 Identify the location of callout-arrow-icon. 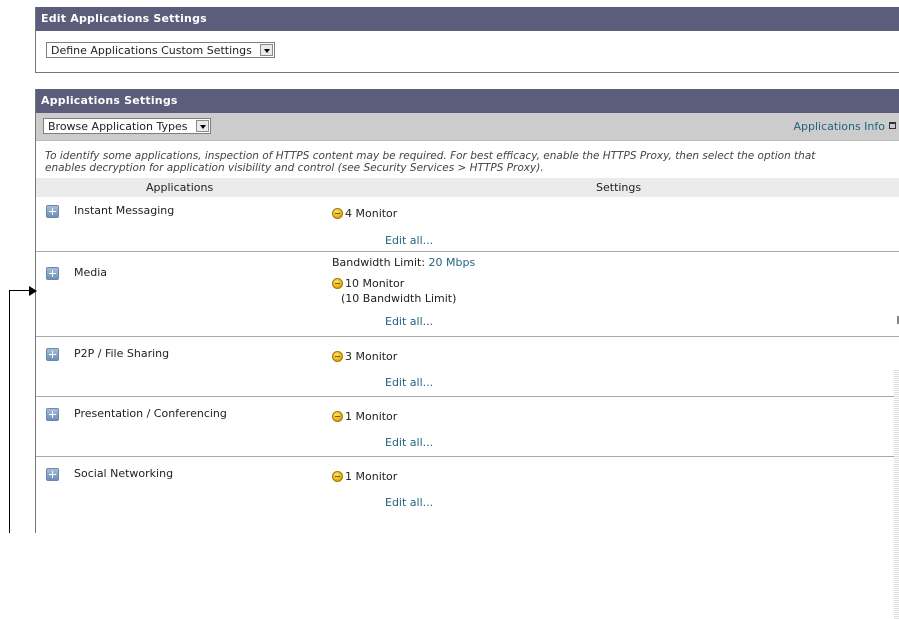
(33, 291).